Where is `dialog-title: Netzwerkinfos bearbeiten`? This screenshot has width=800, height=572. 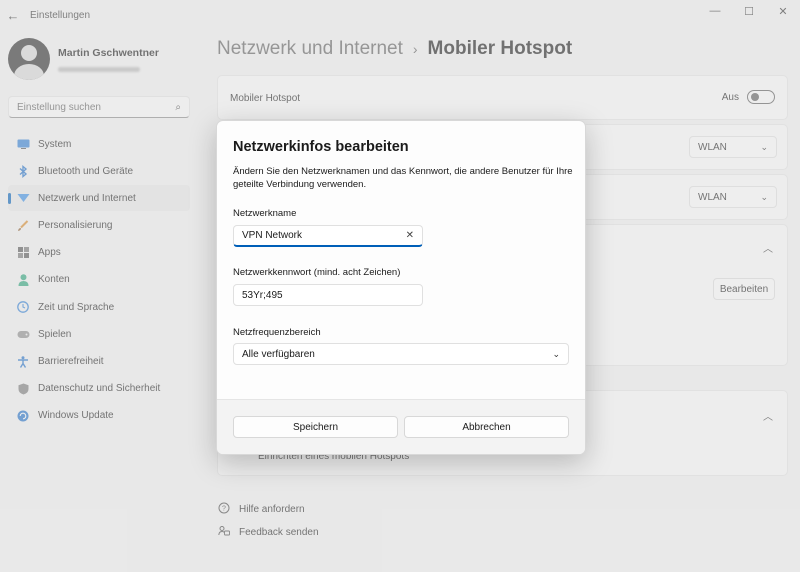
dialog-title: Netzwerkinfos bearbeiten is located at coordinates (321, 147).